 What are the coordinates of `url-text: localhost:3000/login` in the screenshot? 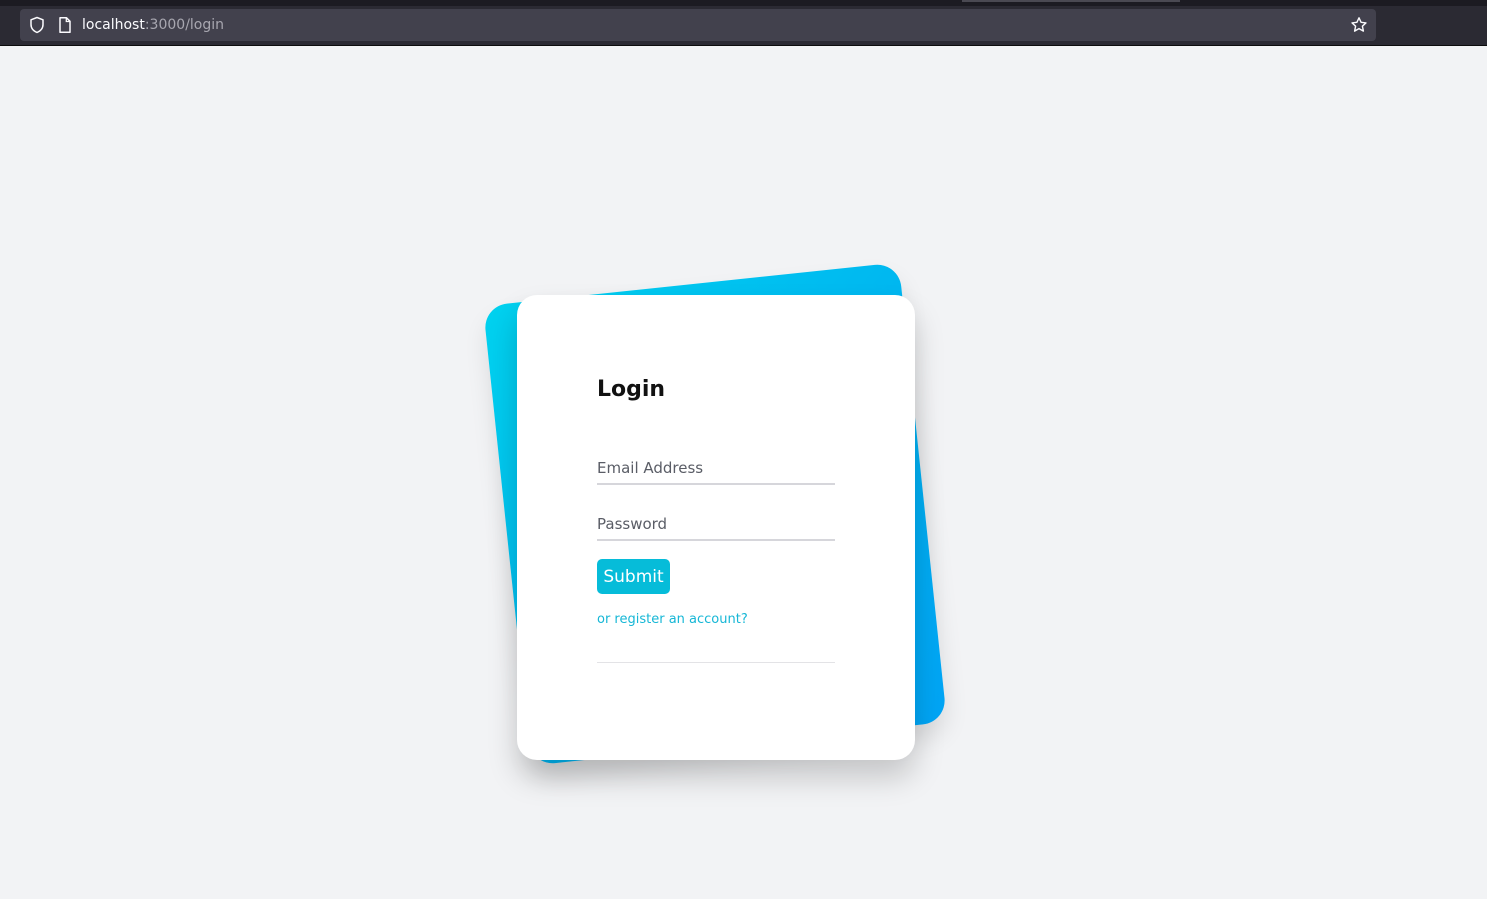 It's located at (153, 25).